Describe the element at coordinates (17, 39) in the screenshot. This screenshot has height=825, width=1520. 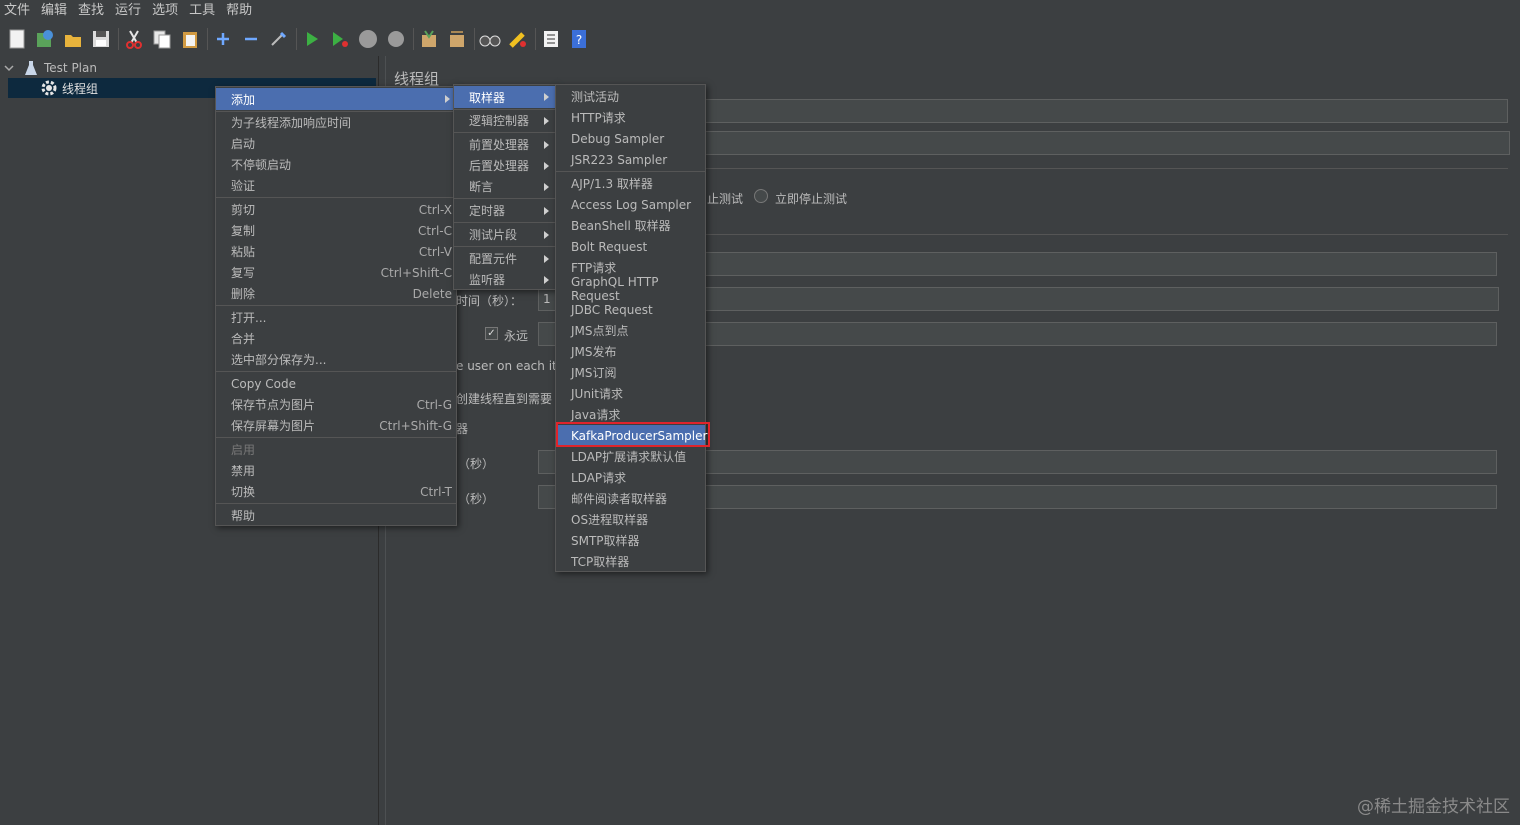
I see `new-icon` at that location.